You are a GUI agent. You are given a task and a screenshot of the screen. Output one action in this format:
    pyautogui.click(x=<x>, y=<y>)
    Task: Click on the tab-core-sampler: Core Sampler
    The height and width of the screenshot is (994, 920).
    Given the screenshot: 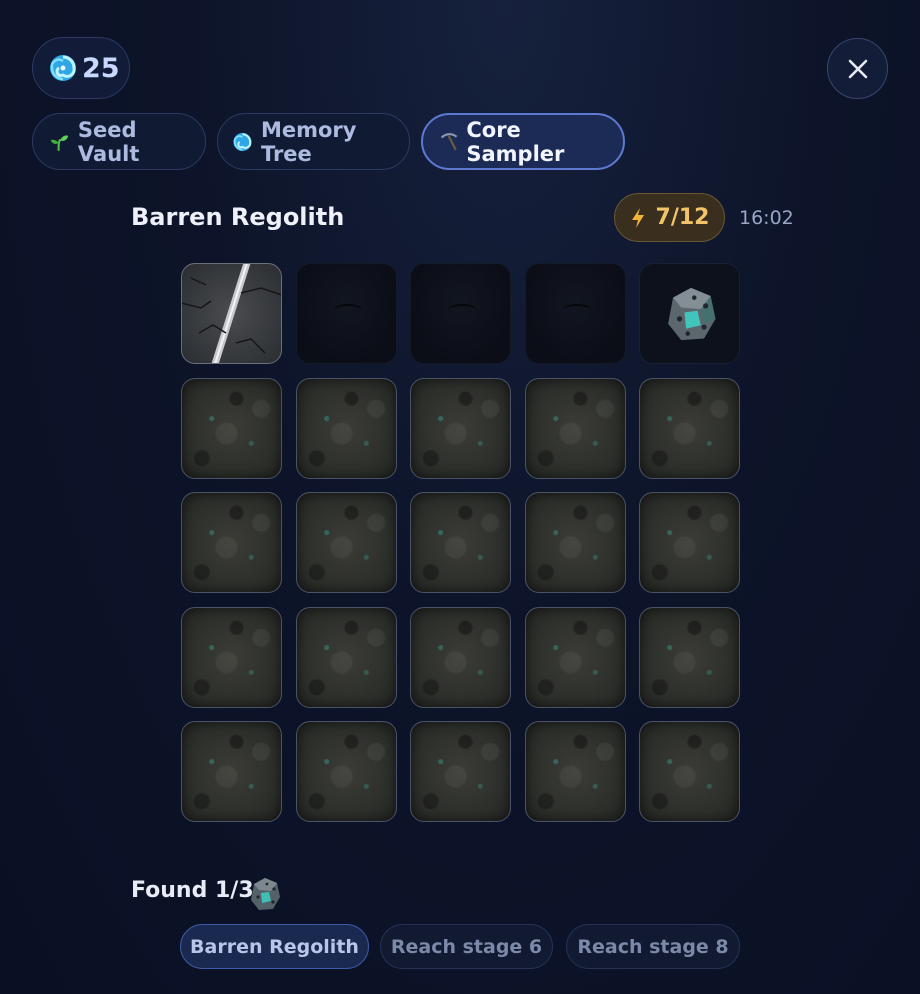 What is the action you would take?
    pyautogui.click(x=523, y=141)
    